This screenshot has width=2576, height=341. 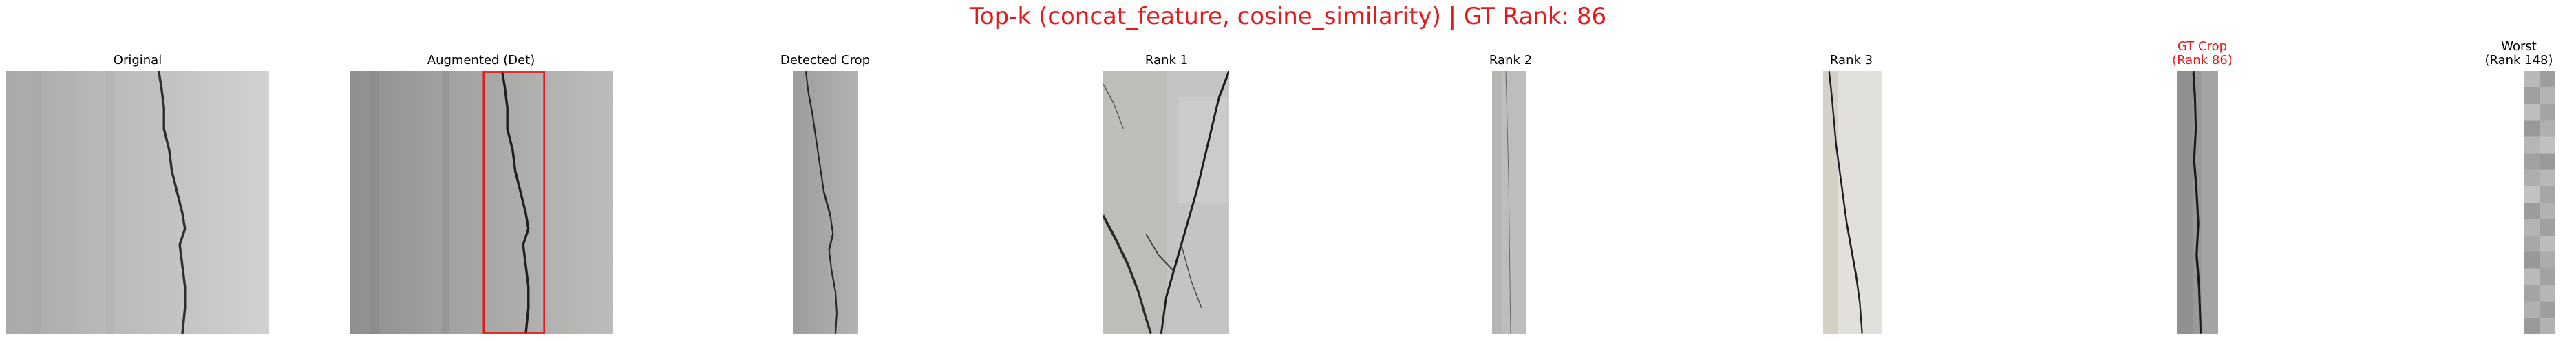 What do you see at coordinates (1167, 60) in the screenshot?
I see `panel-title-rank-1: Rank 1` at bounding box center [1167, 60].